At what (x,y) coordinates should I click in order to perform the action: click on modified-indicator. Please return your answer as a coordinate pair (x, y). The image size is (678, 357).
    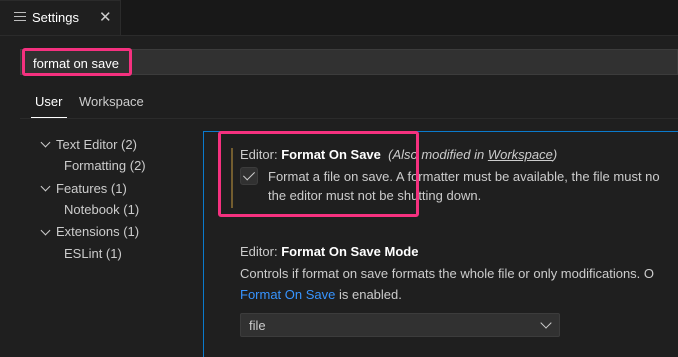
    Looking at the image, I should click on (232, 178).